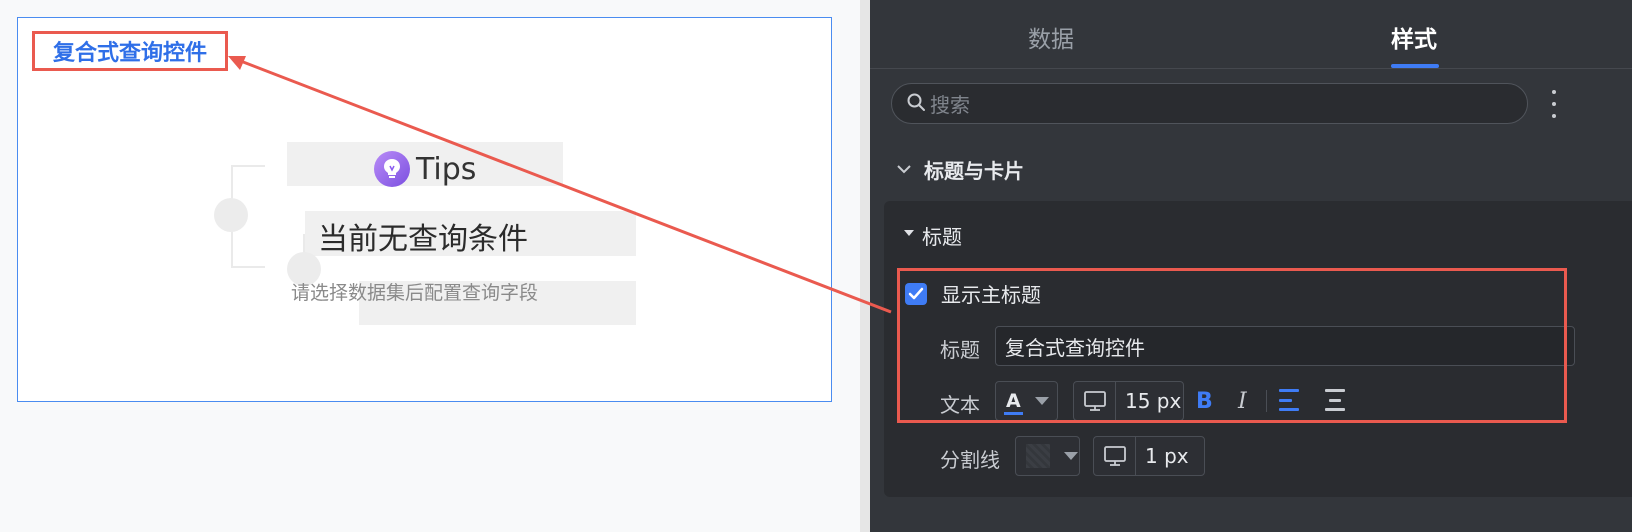  I want to click on tips-header: Tips, so click(425, 169).